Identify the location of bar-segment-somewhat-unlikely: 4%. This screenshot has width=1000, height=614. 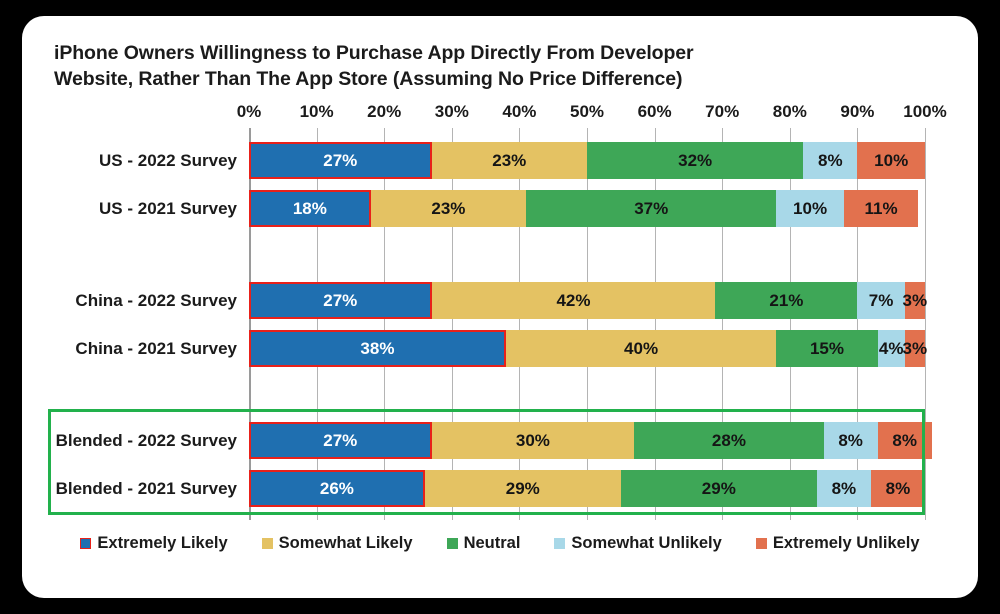
(891, 348).